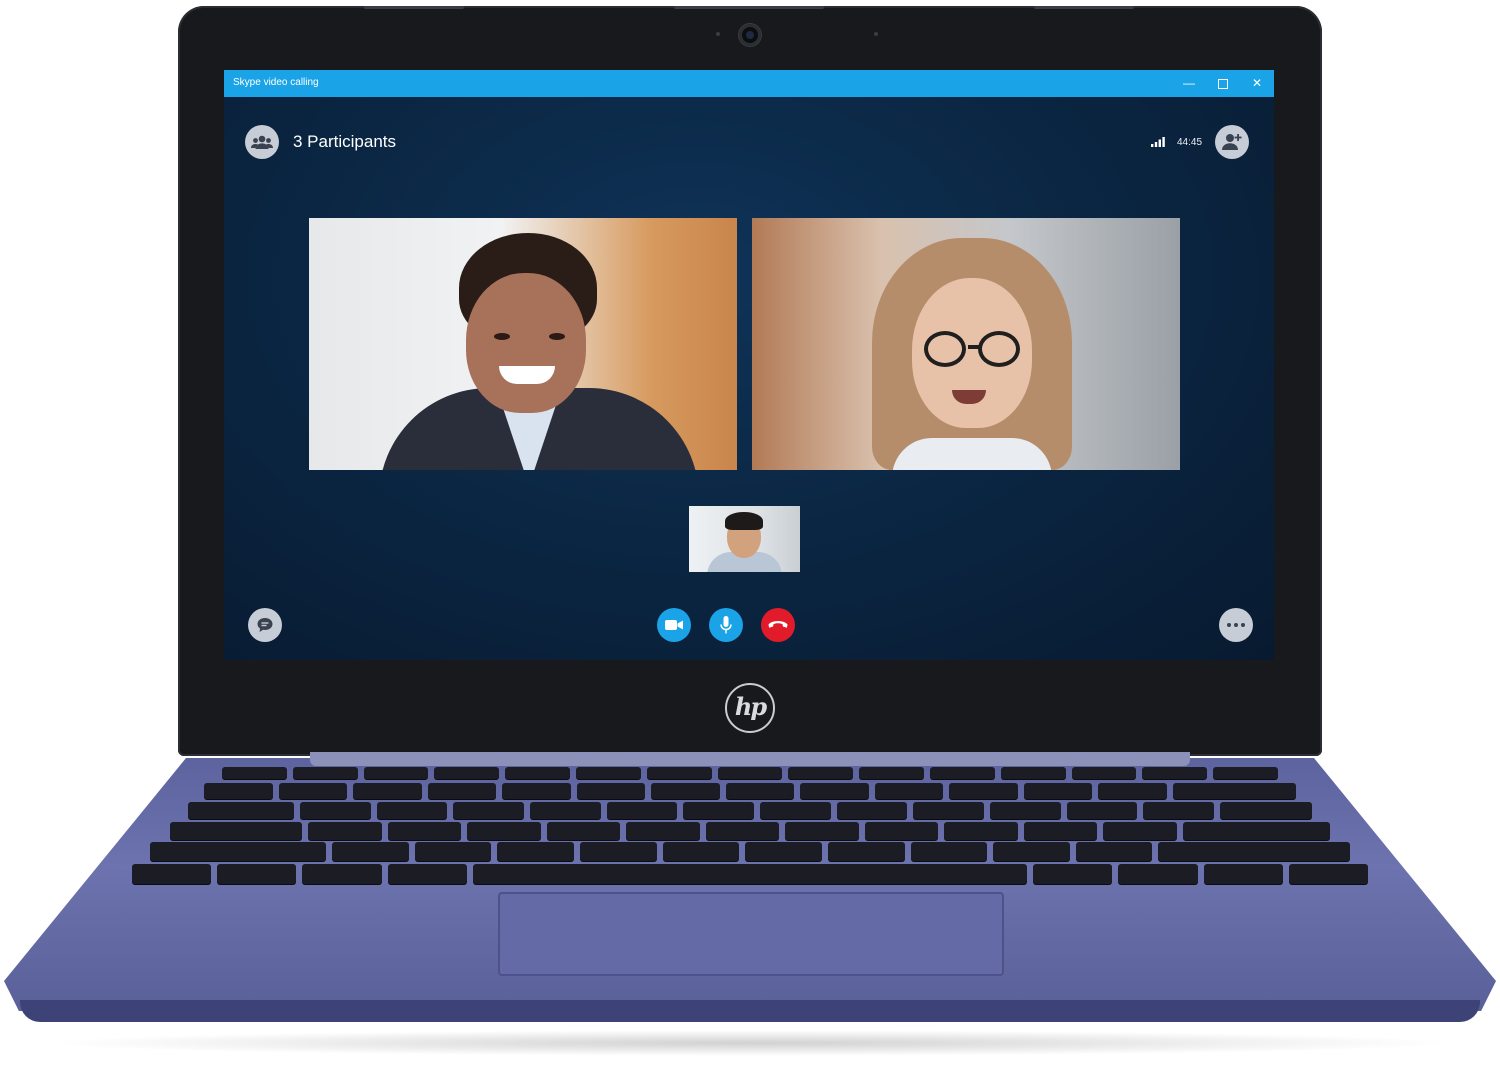 This screenshot has height=1068, width=1500. I want to click on add-participant-button, so click(1232, 142).